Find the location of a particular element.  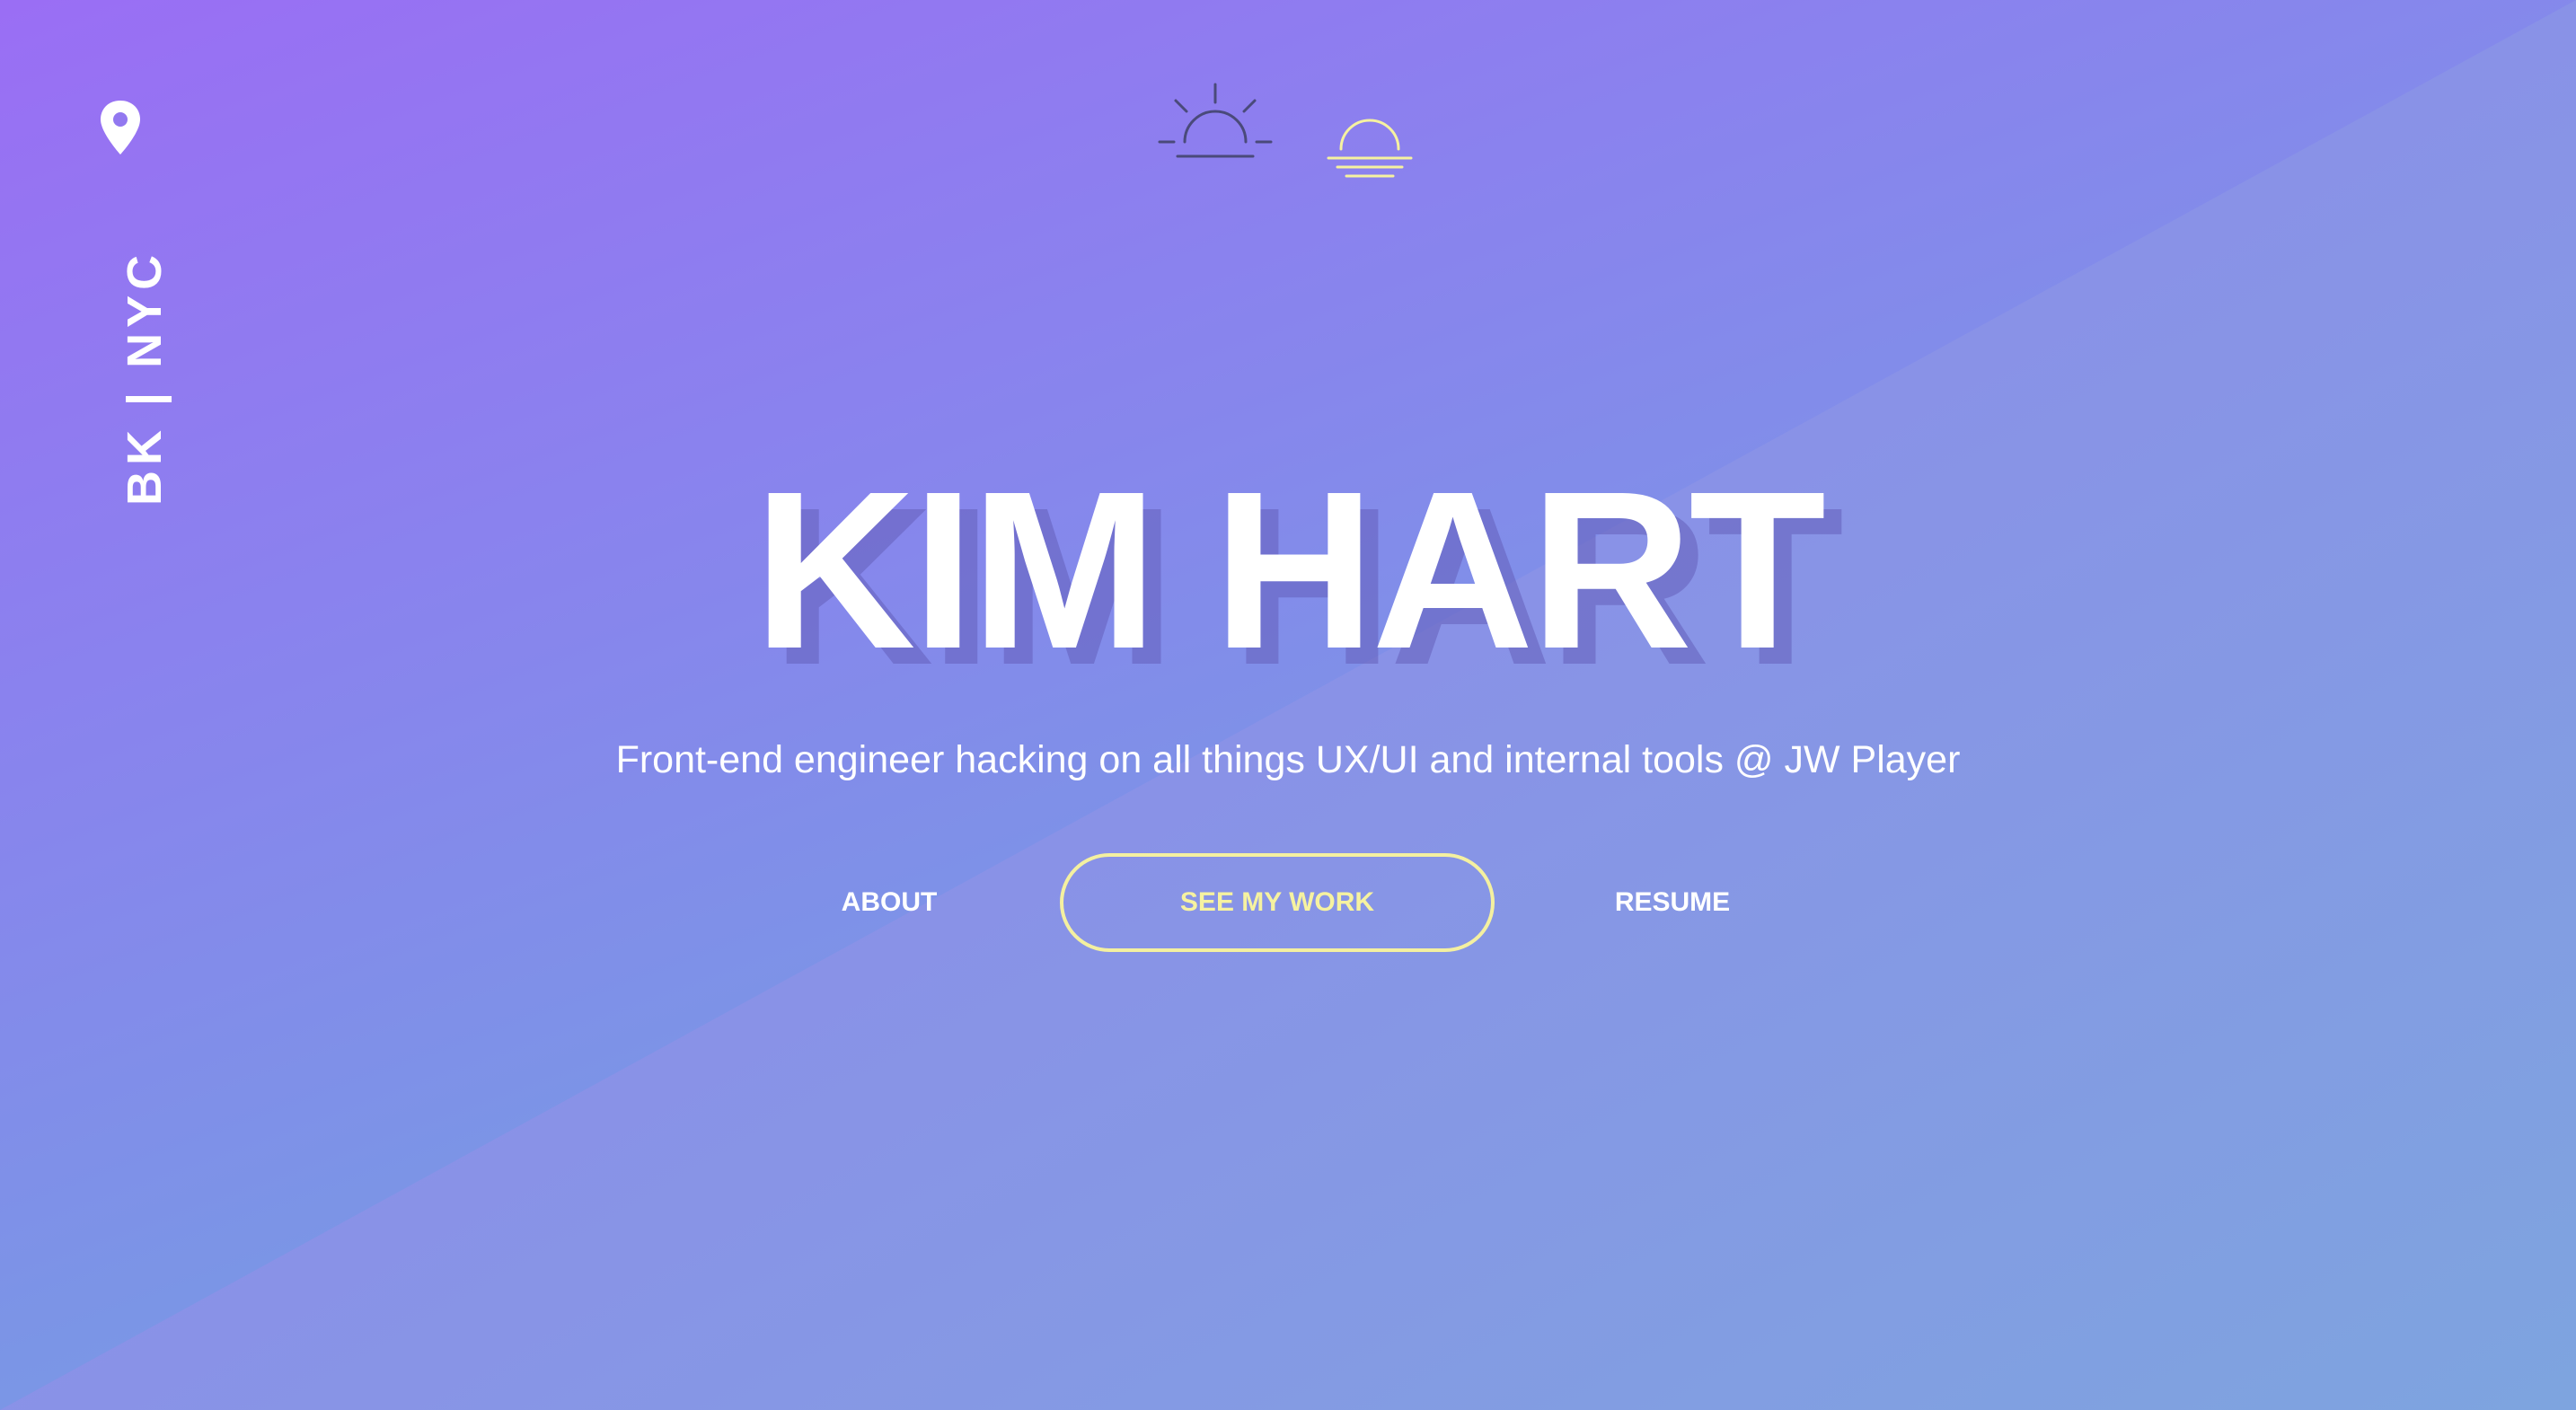

sunrise-icon is located at coordinates (1215, 122).